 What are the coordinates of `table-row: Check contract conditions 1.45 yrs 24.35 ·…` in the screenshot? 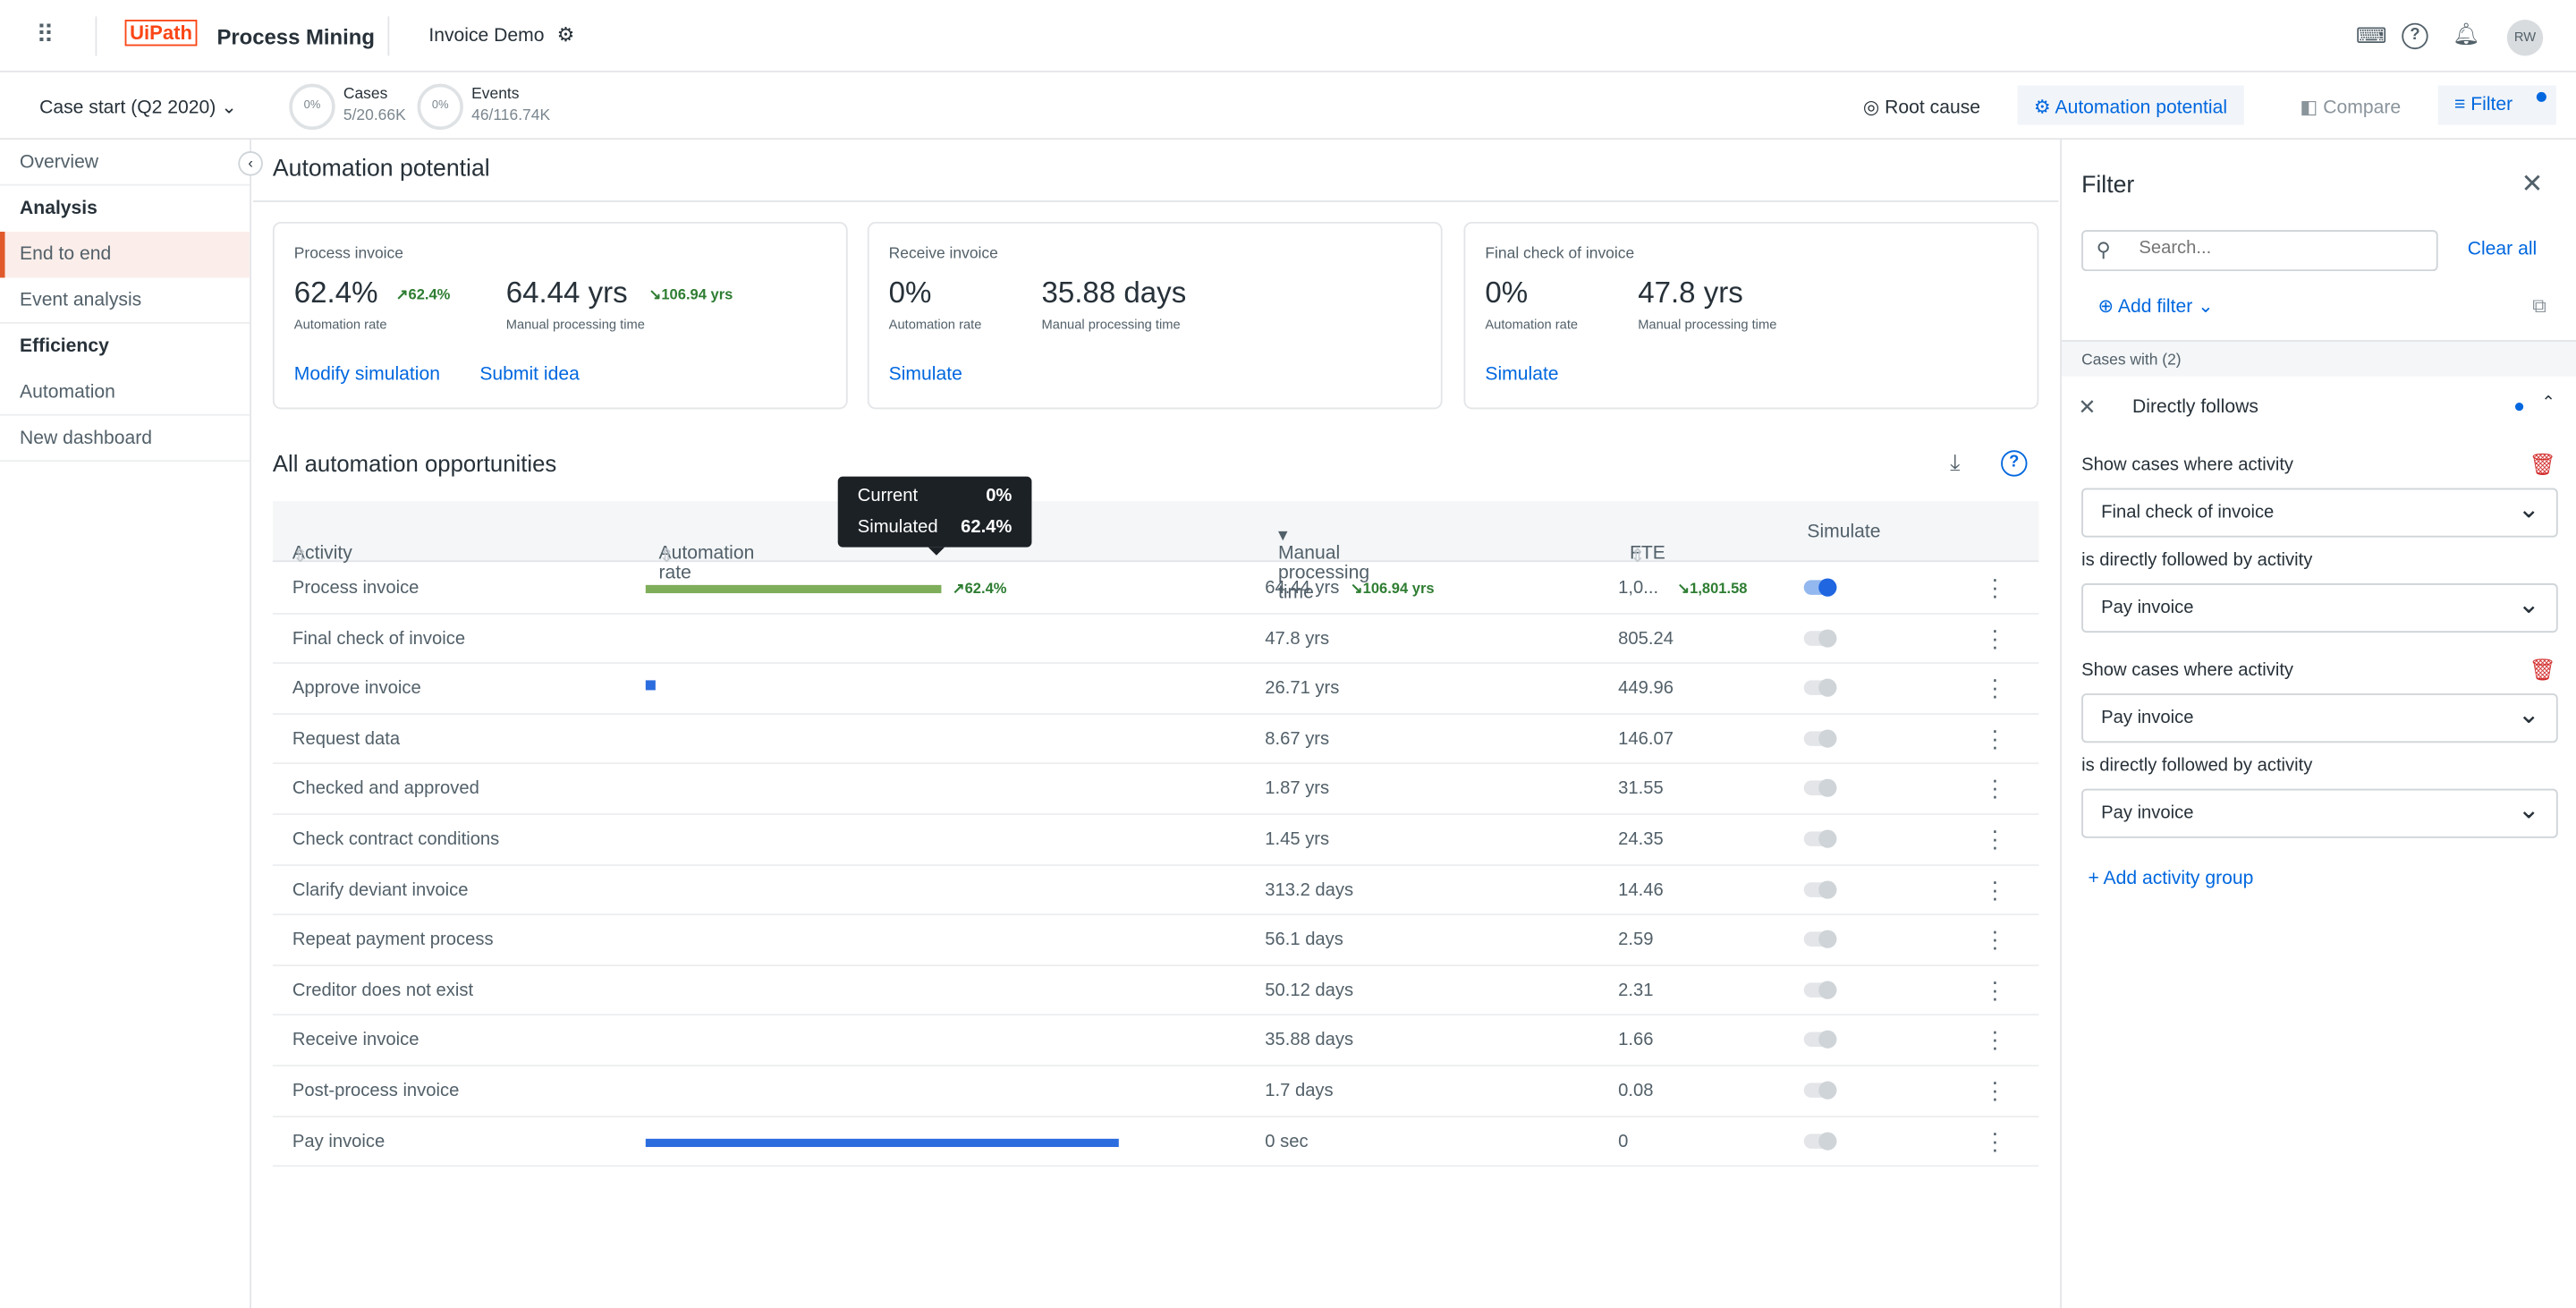 It's located at (1155, 840).